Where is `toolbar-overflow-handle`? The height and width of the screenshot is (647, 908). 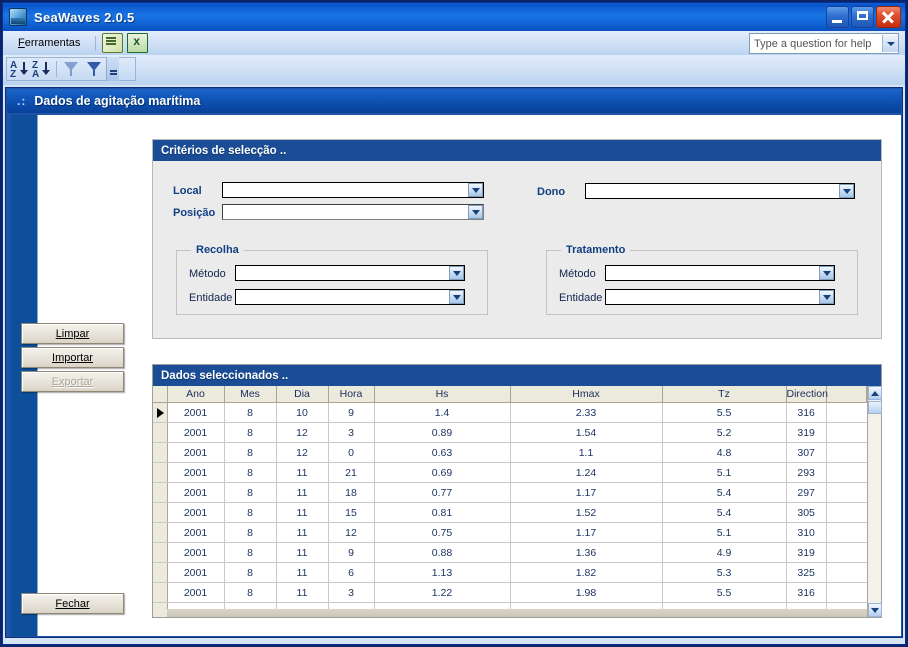
toolbar-overflow-handle is located at coordinates (112, 69).